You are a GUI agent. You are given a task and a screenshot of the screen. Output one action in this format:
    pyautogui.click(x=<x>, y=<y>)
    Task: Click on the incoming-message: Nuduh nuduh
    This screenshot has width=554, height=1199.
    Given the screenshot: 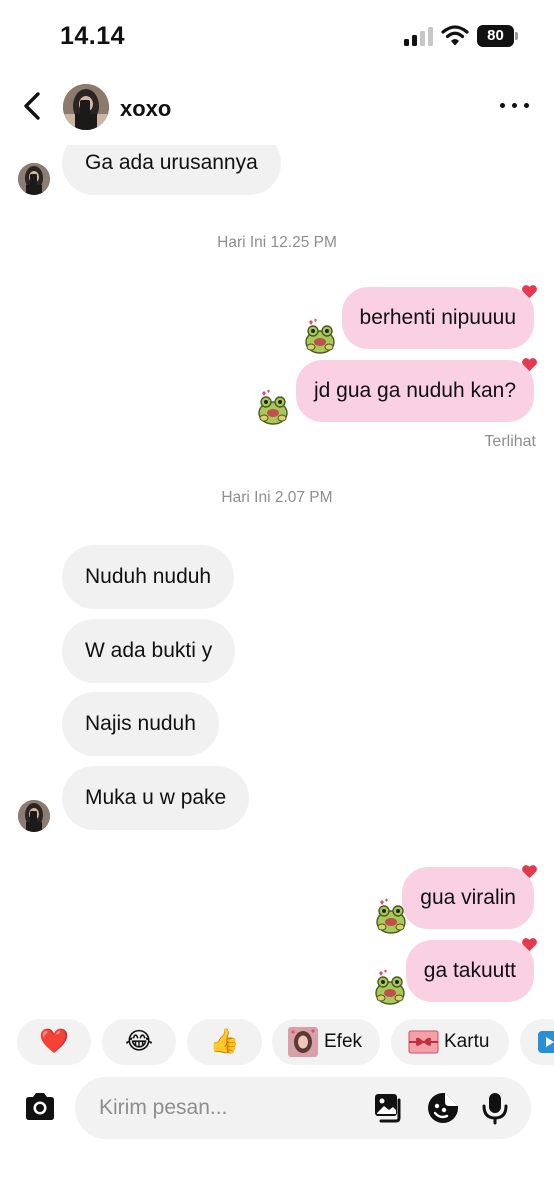 What is the action you would take?
    pyautogui.click(x=148, y=577)
    